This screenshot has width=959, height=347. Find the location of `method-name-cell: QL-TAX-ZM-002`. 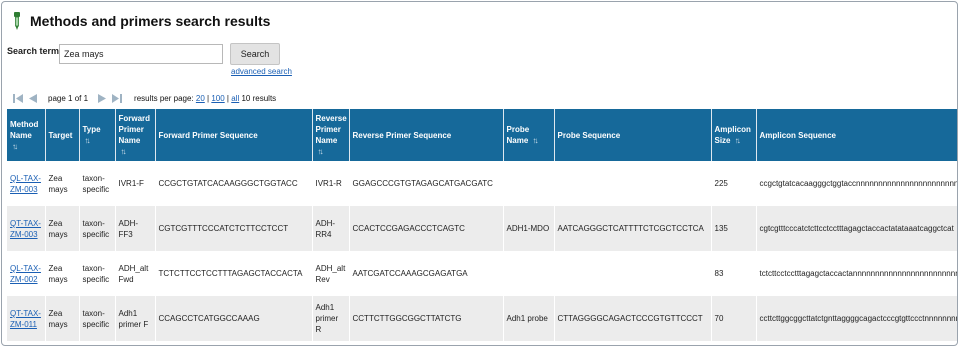

method-name-cell: QL-TAX-ZM-002 is located at coordinates (26, 273).